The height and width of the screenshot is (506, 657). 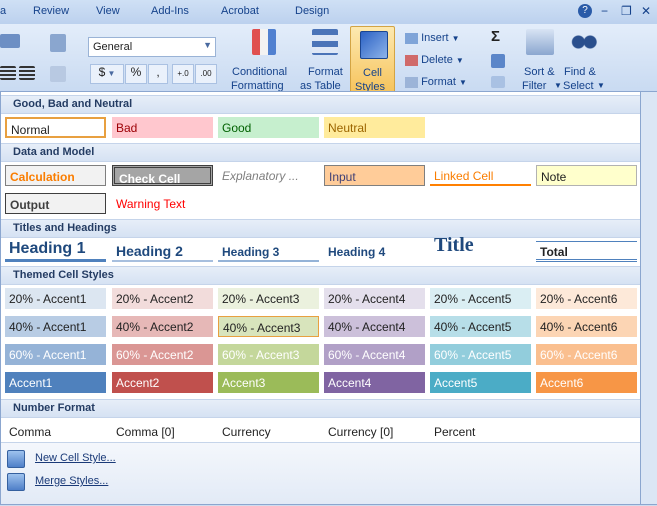 I want to click on style-neutral: Neutral, so click(x=374, y=127).